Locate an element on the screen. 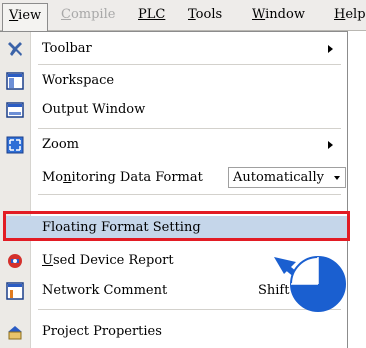 This screenshot has height=348, width=366. zoom-icon is located at coordinates (15, 145).